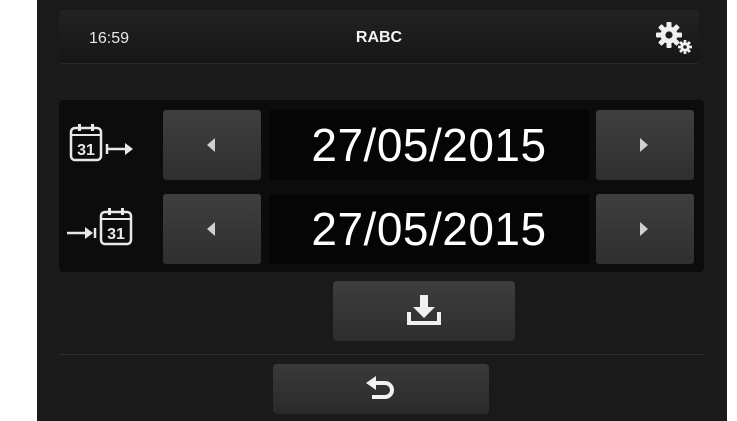 This screenshot has width=737, height=421. I want to click on back-arrow-icon, so click(380, 387).